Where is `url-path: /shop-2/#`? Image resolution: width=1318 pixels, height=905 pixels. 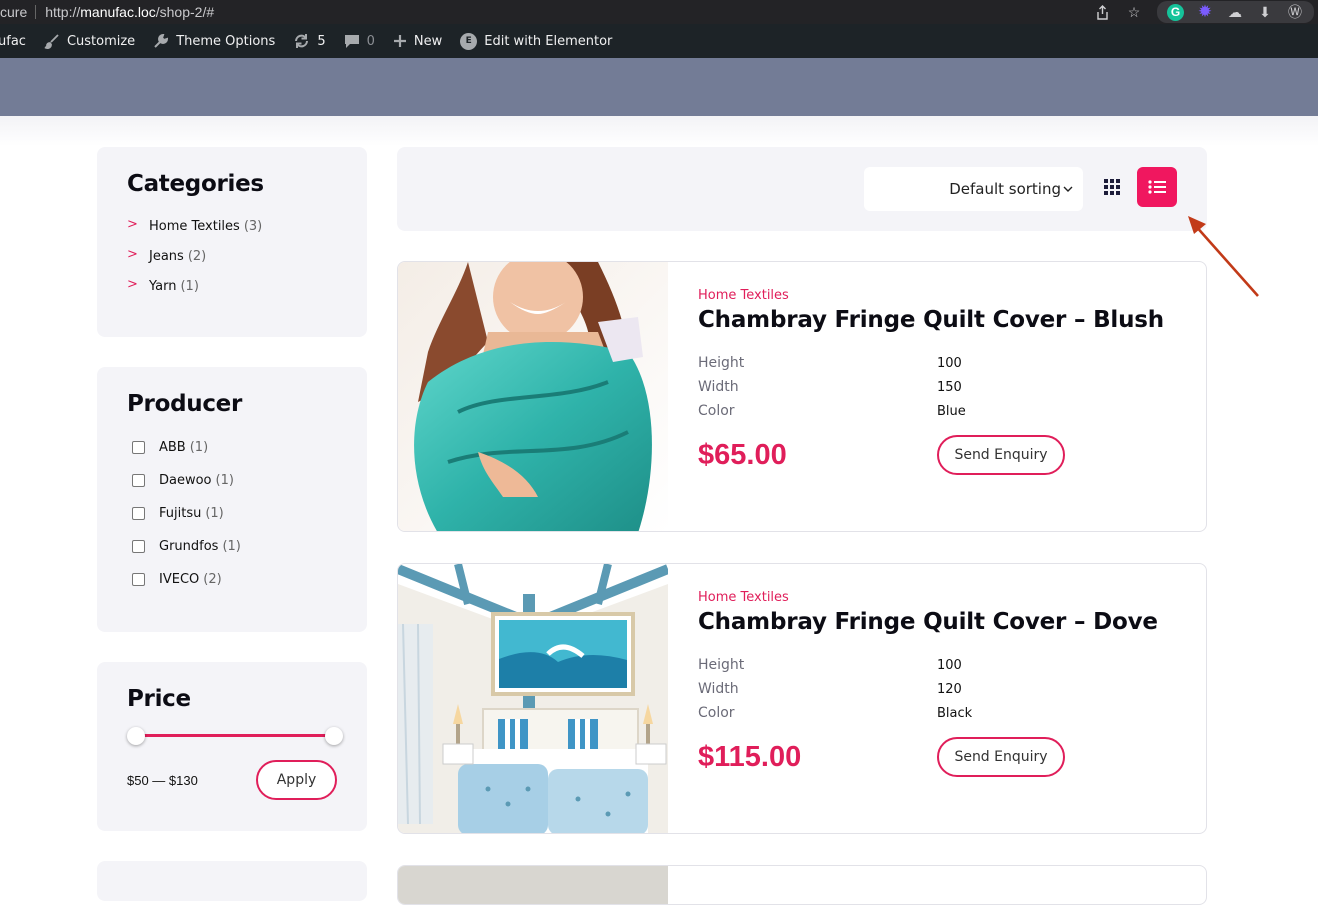 url-path: /shop-2/# is located at coordinates (185, 12).